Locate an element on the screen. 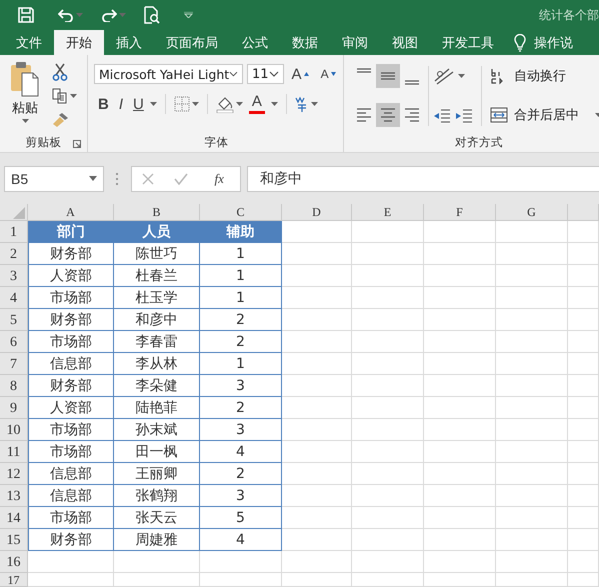  row-header: 15 is located at coordinates (14, 540).